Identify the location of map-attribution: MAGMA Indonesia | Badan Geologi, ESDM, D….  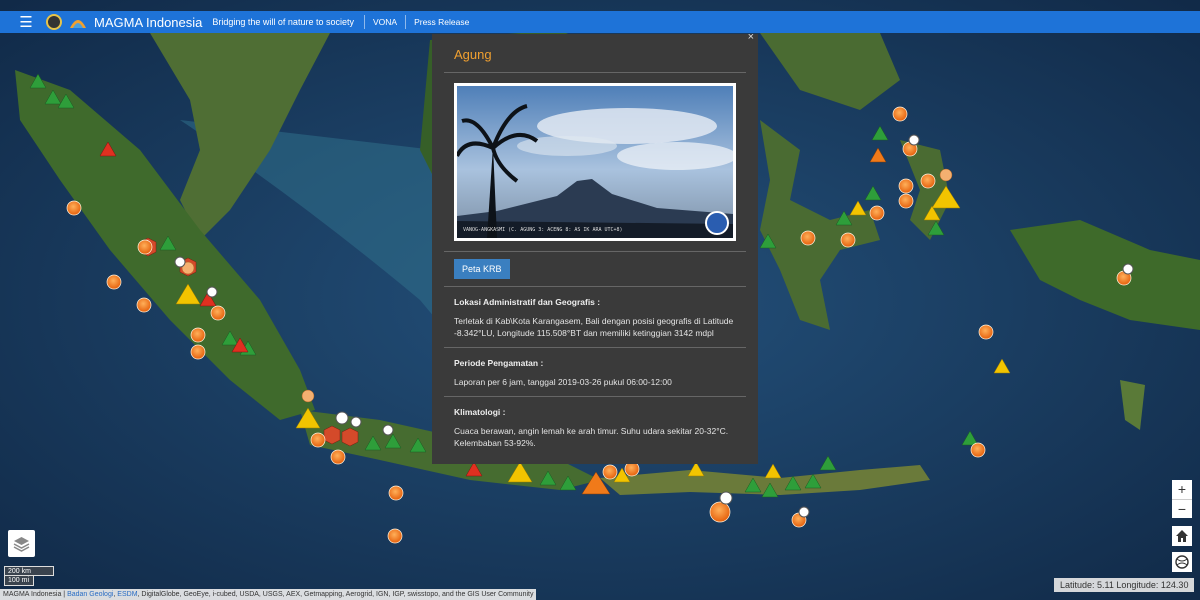
(268, 594).